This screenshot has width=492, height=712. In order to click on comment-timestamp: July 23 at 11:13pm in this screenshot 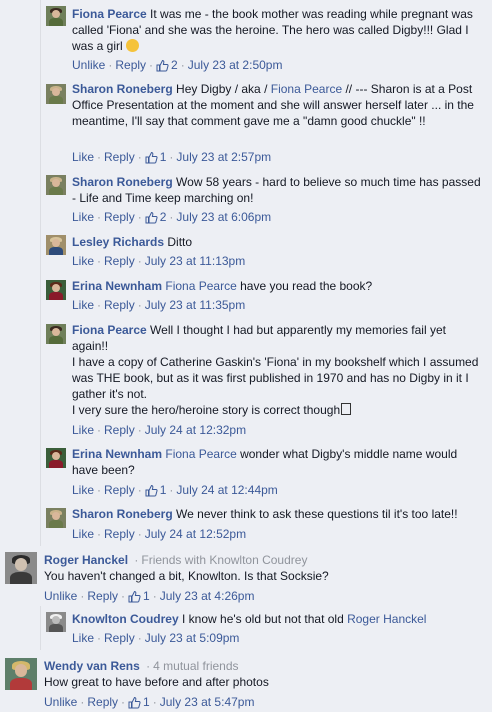, I will do `click(195, 261)`.